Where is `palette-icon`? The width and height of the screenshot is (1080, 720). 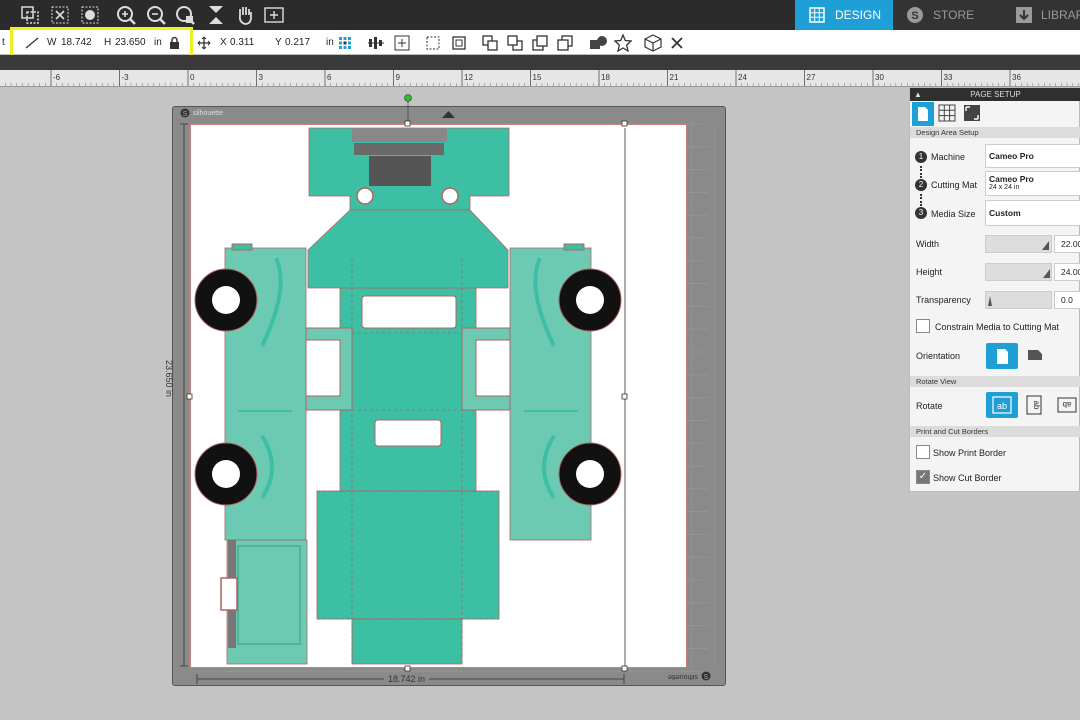
palette-icon is located at coordinates (90, 15).